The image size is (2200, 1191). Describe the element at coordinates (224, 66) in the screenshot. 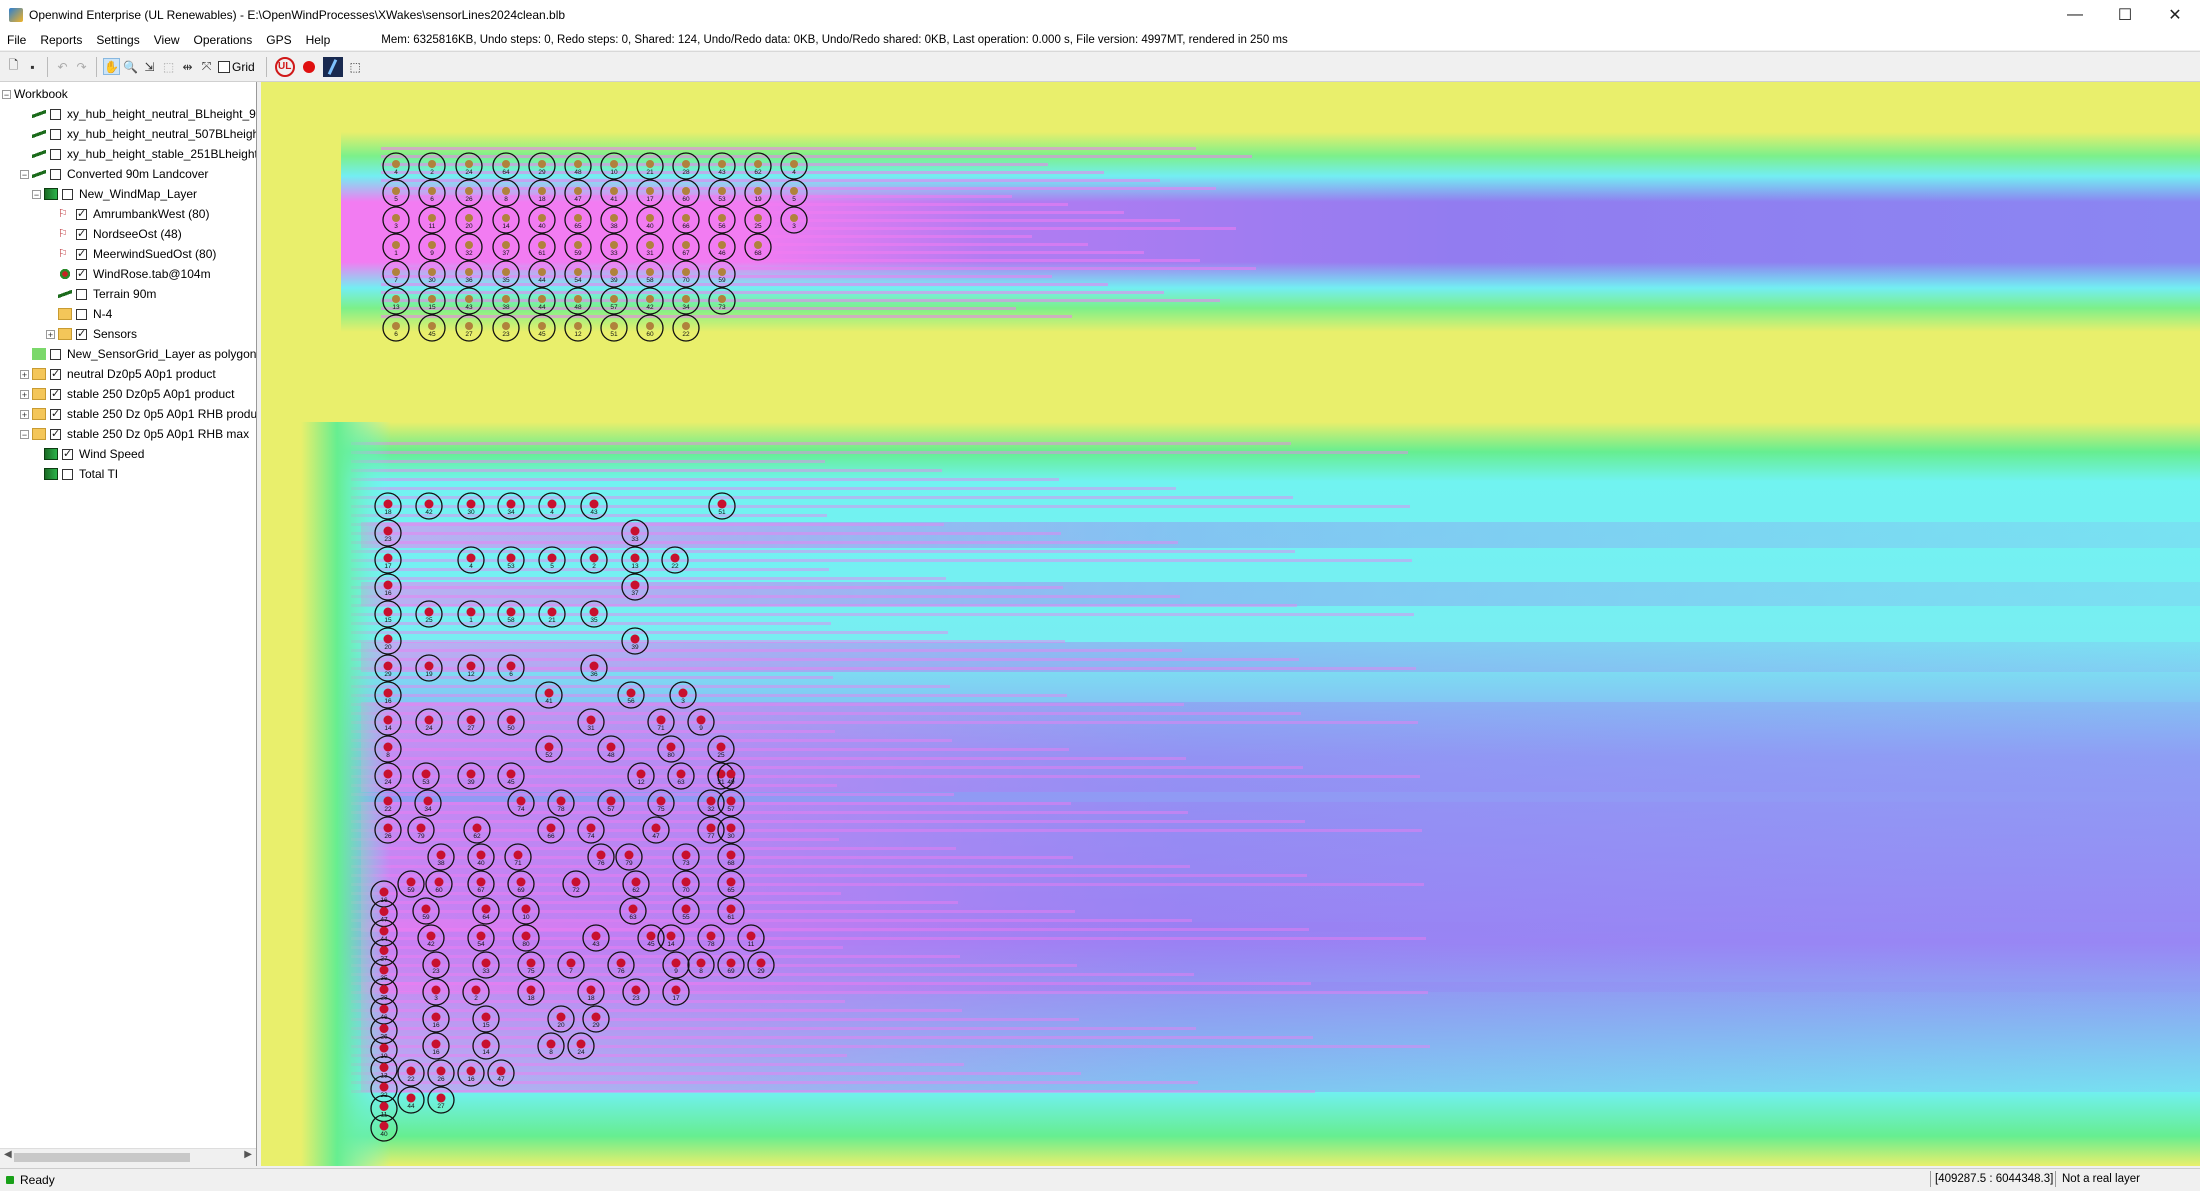

I see `grid-checkbox-box` at that location.